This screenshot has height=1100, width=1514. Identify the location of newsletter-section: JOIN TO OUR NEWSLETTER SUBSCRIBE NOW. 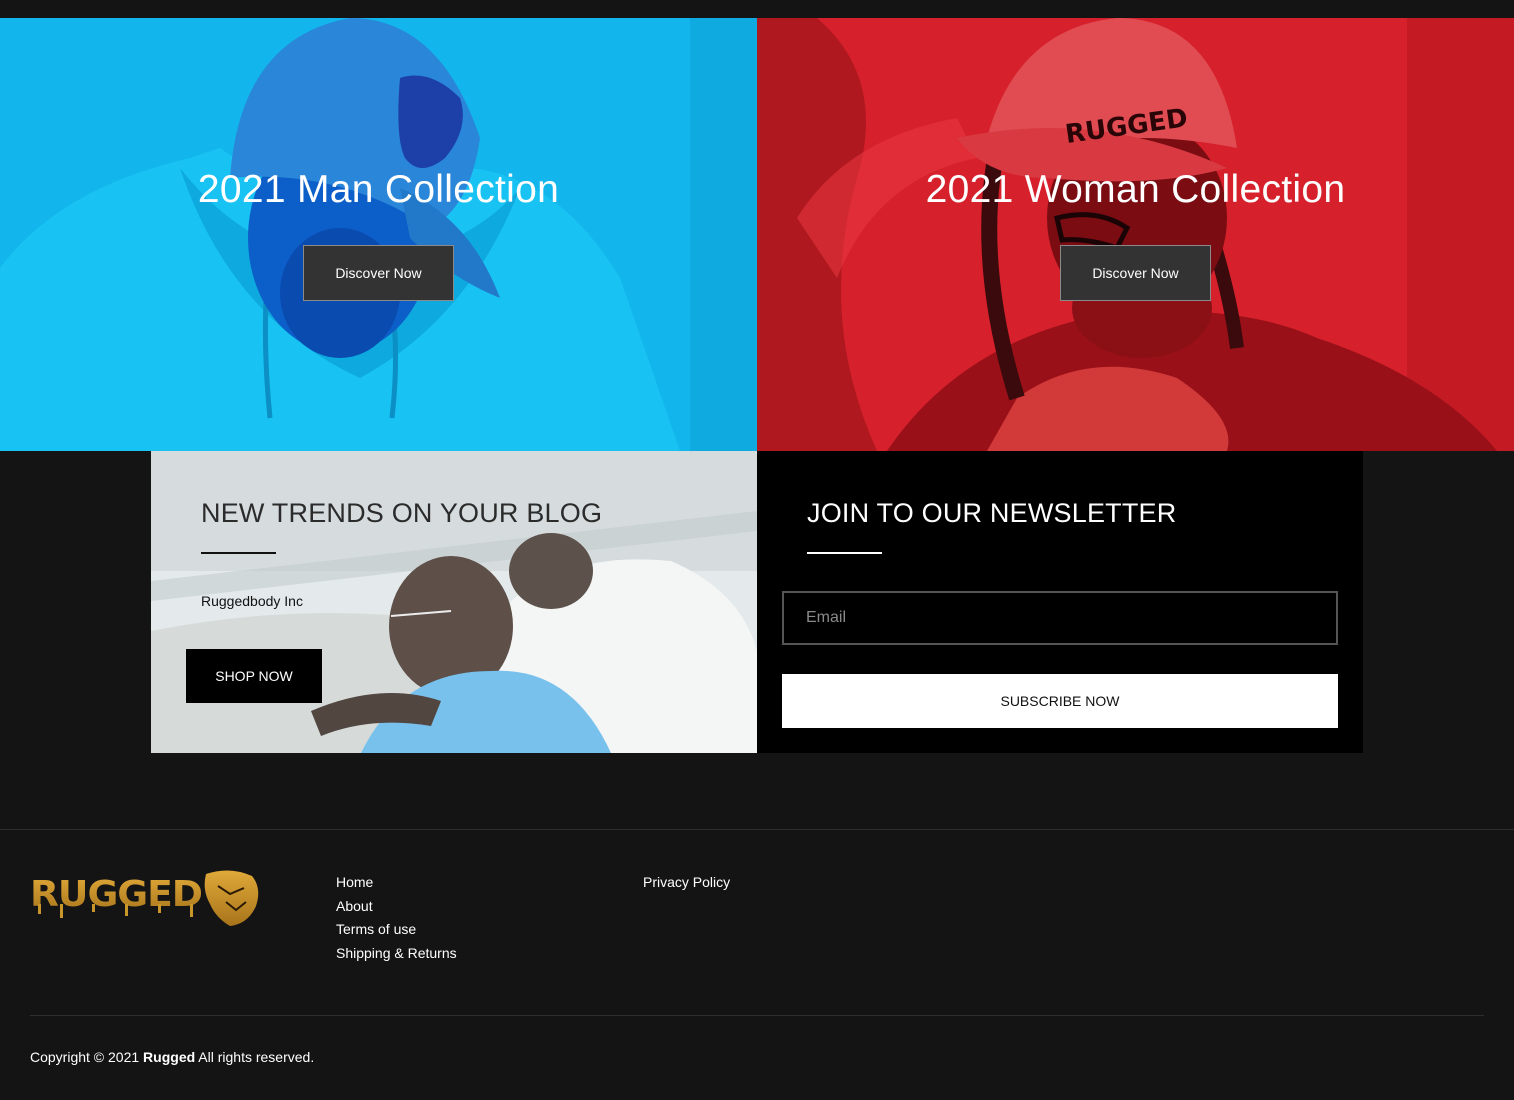
(1060, 602).